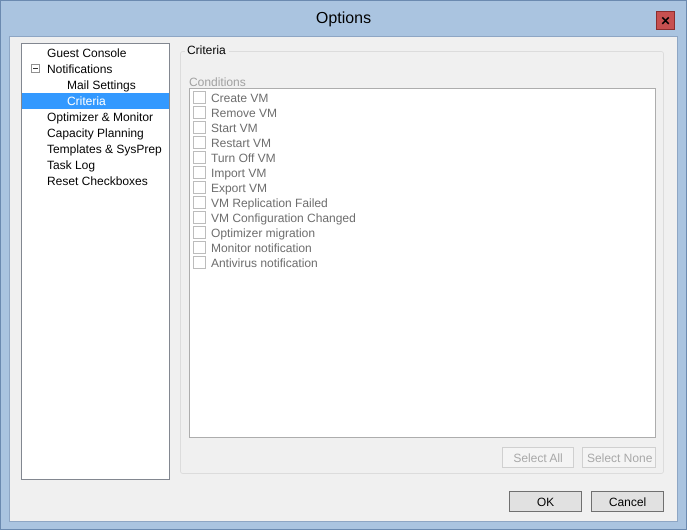 The height and width of the screenshot is (530, 687). What do you see at coordinates (95, 181) in the screenshot?
I see `tree-item: Reset Checkboxes` at bounding box center [95, 181].